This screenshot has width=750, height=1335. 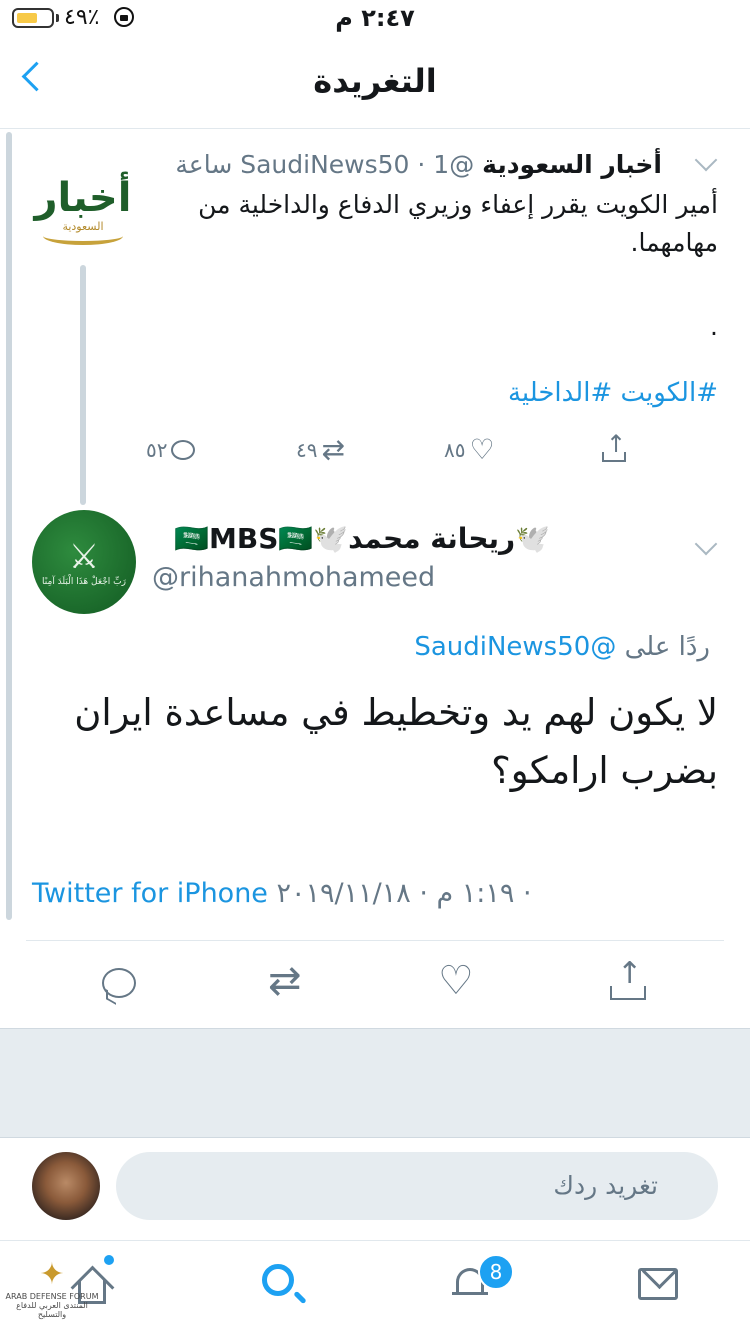 I want to click on retweet-action: ٤٩ ⇄, so click(x=320, y=450).